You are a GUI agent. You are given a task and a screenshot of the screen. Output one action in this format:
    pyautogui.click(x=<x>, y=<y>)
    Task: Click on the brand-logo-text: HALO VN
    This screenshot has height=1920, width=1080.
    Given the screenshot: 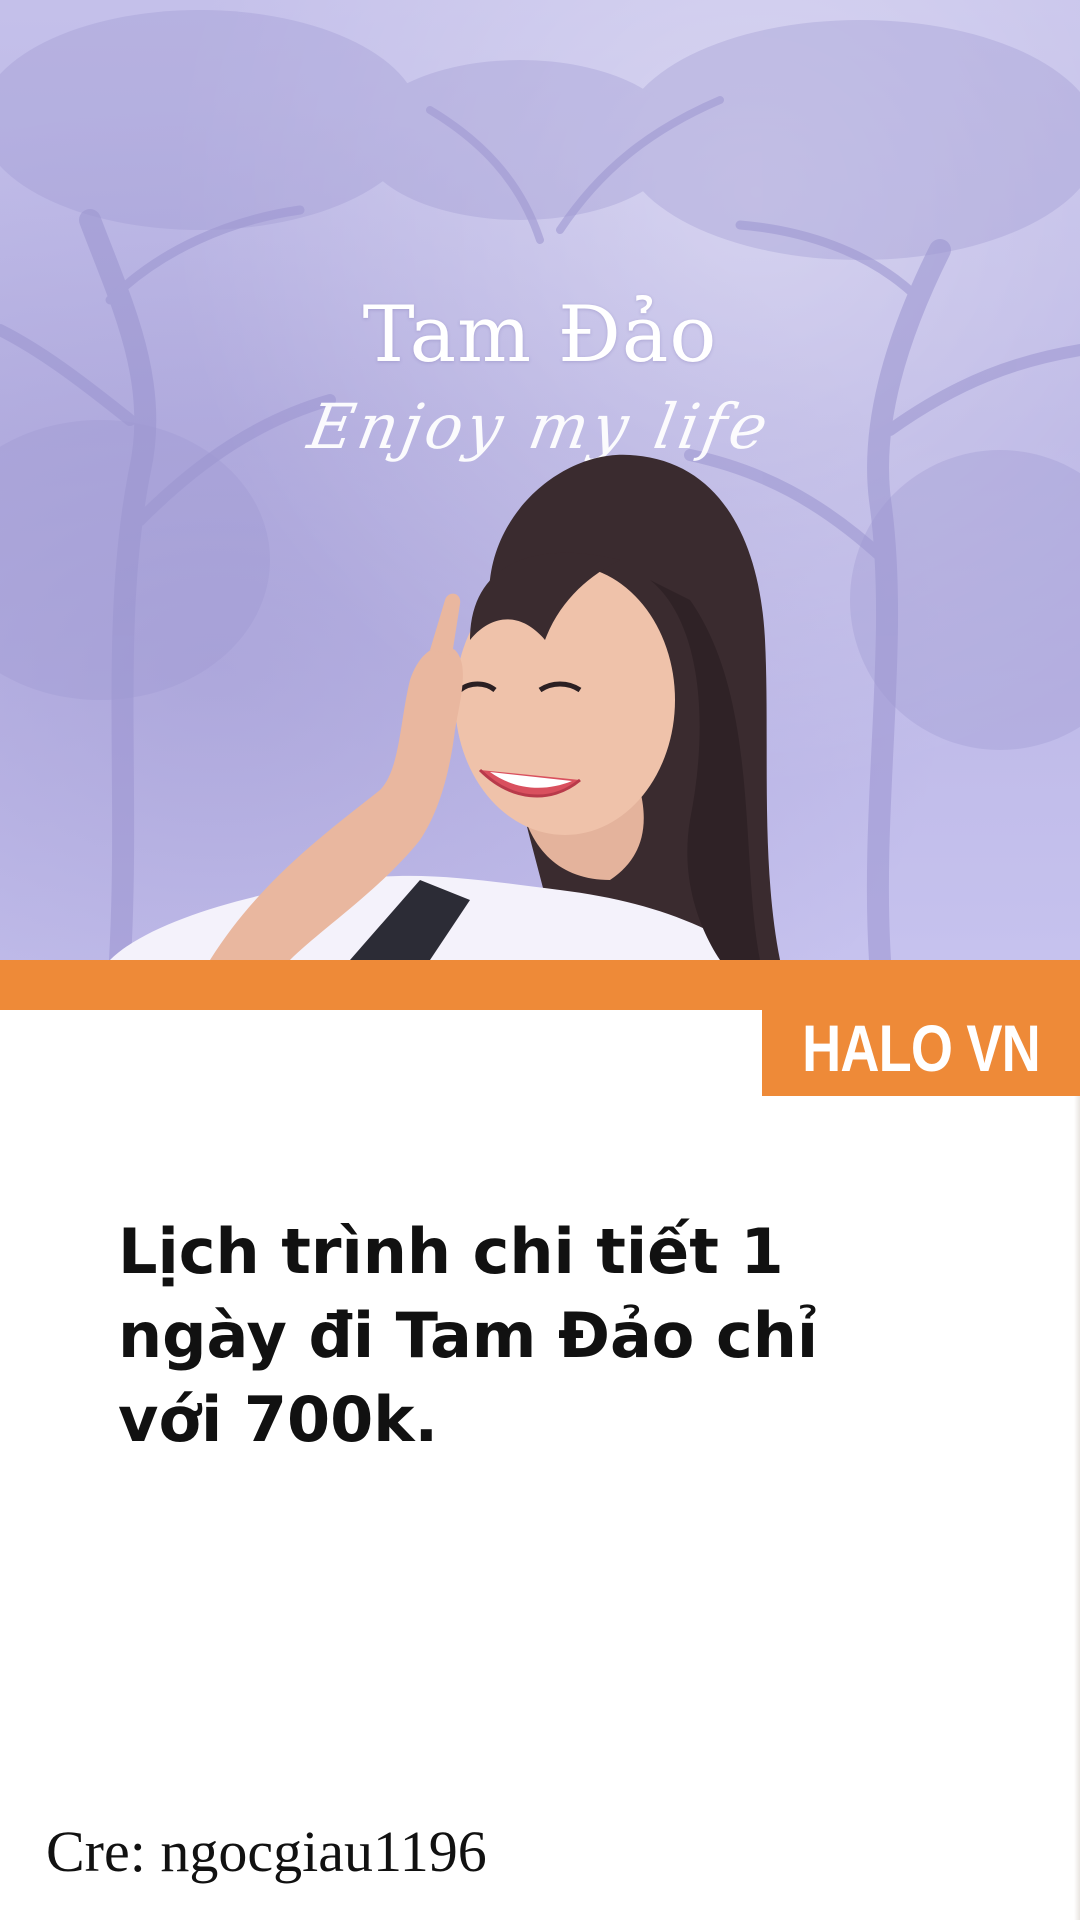 What is the action you would take?
    pyautogui.click(x=921, y=1048)
    